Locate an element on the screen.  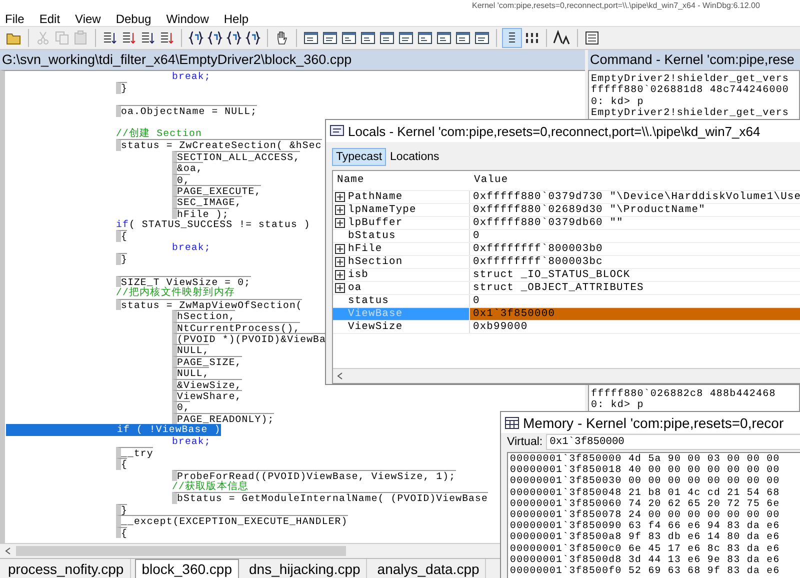
memory-bytes: 6e 45 17 e6 8c 83 da e6 is located at coordinates (704, 548).